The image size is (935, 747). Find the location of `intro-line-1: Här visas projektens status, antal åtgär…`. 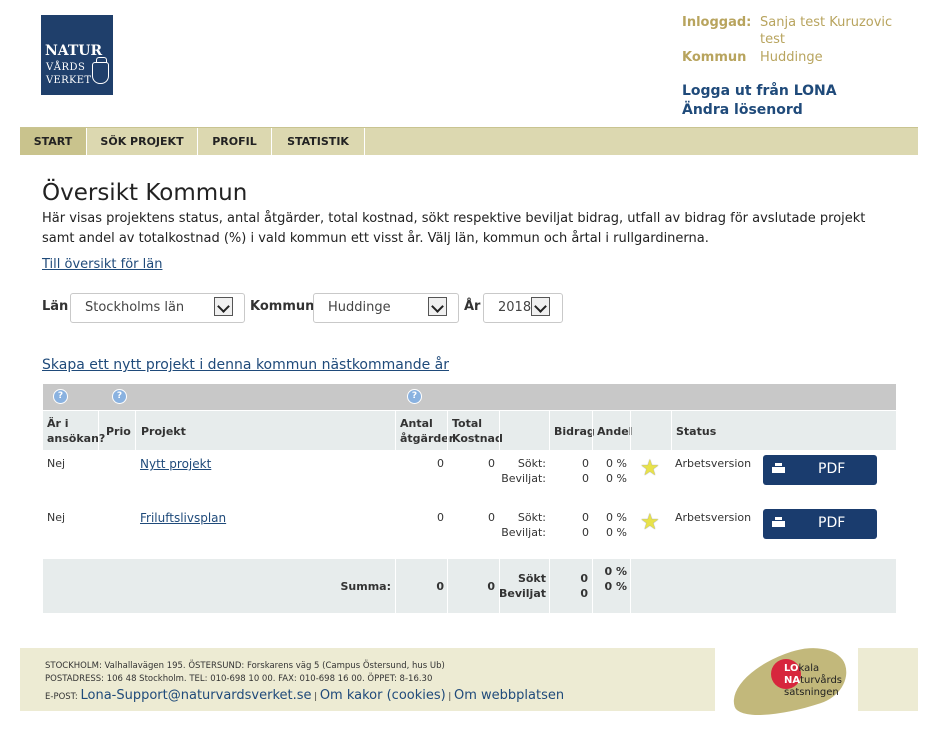

intro-line-1: Här visas projektens status, antal åtgär… is located at coordinates (454, 218).